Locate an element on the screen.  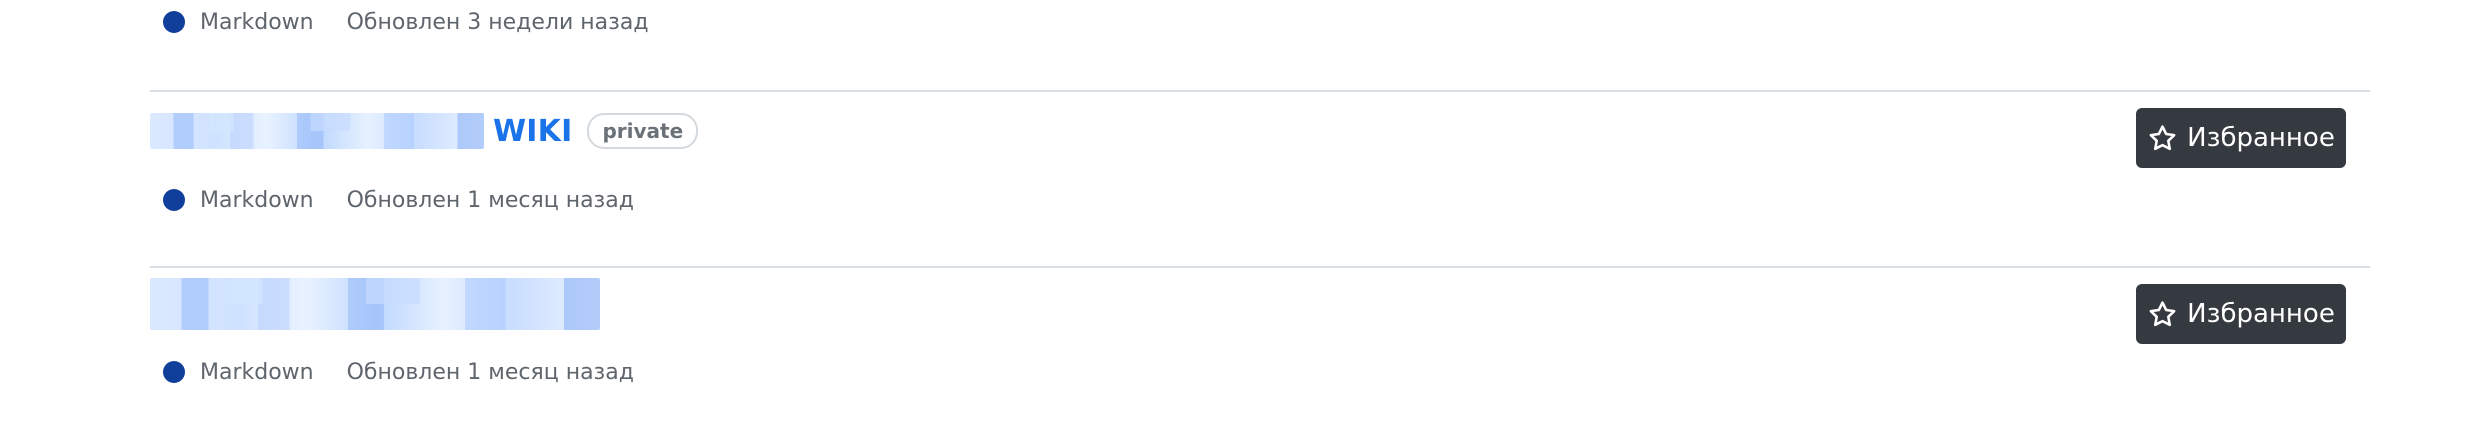
repo-title-row-2: WIKI private is located at coordinates (424, 131).